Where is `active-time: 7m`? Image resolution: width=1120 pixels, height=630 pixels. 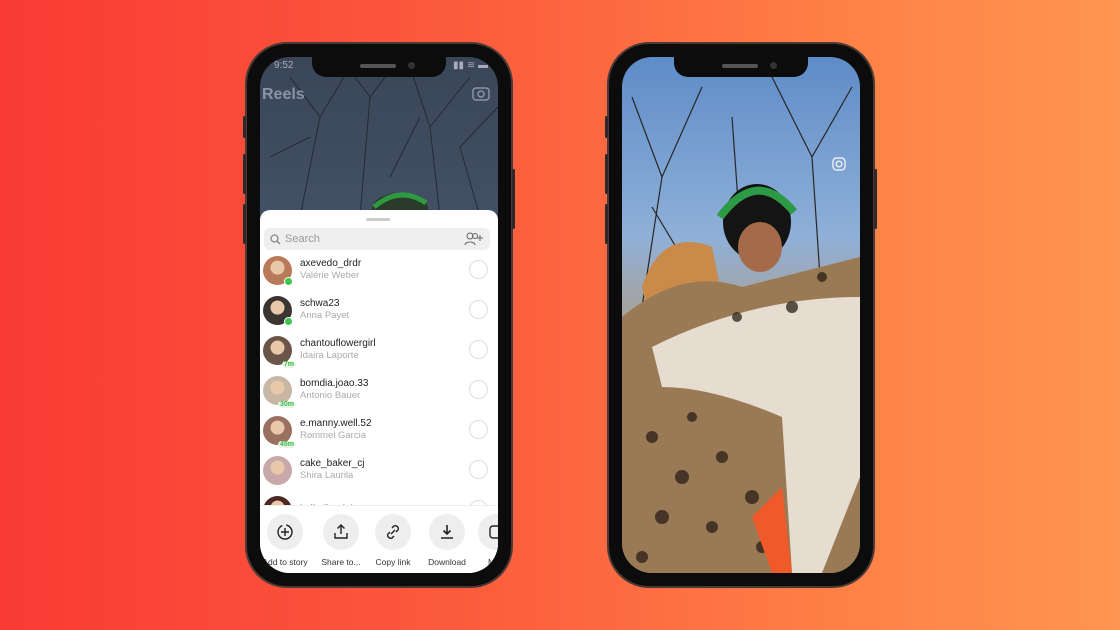
active-time: 7m is located at coordinates (288, 364).